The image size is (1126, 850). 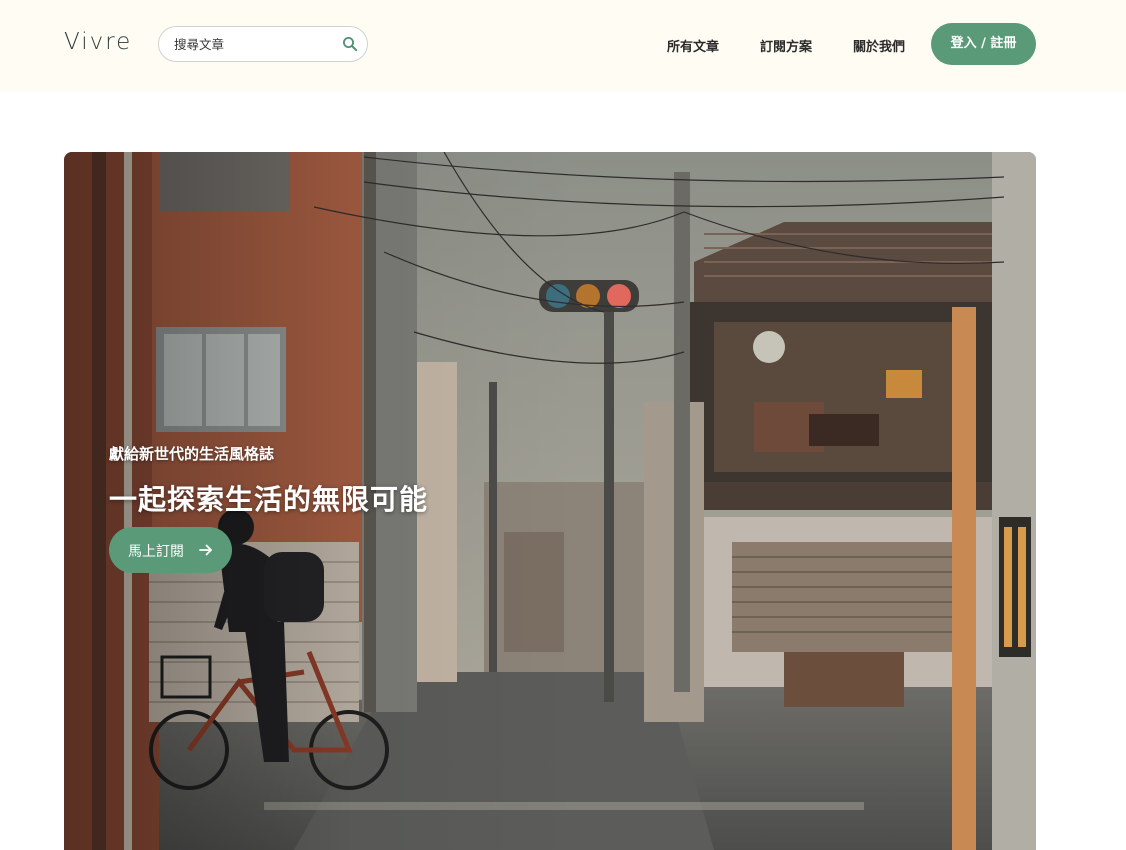 I want to click on nav-all-articles: 所有文章, so click(x=693, y=45).